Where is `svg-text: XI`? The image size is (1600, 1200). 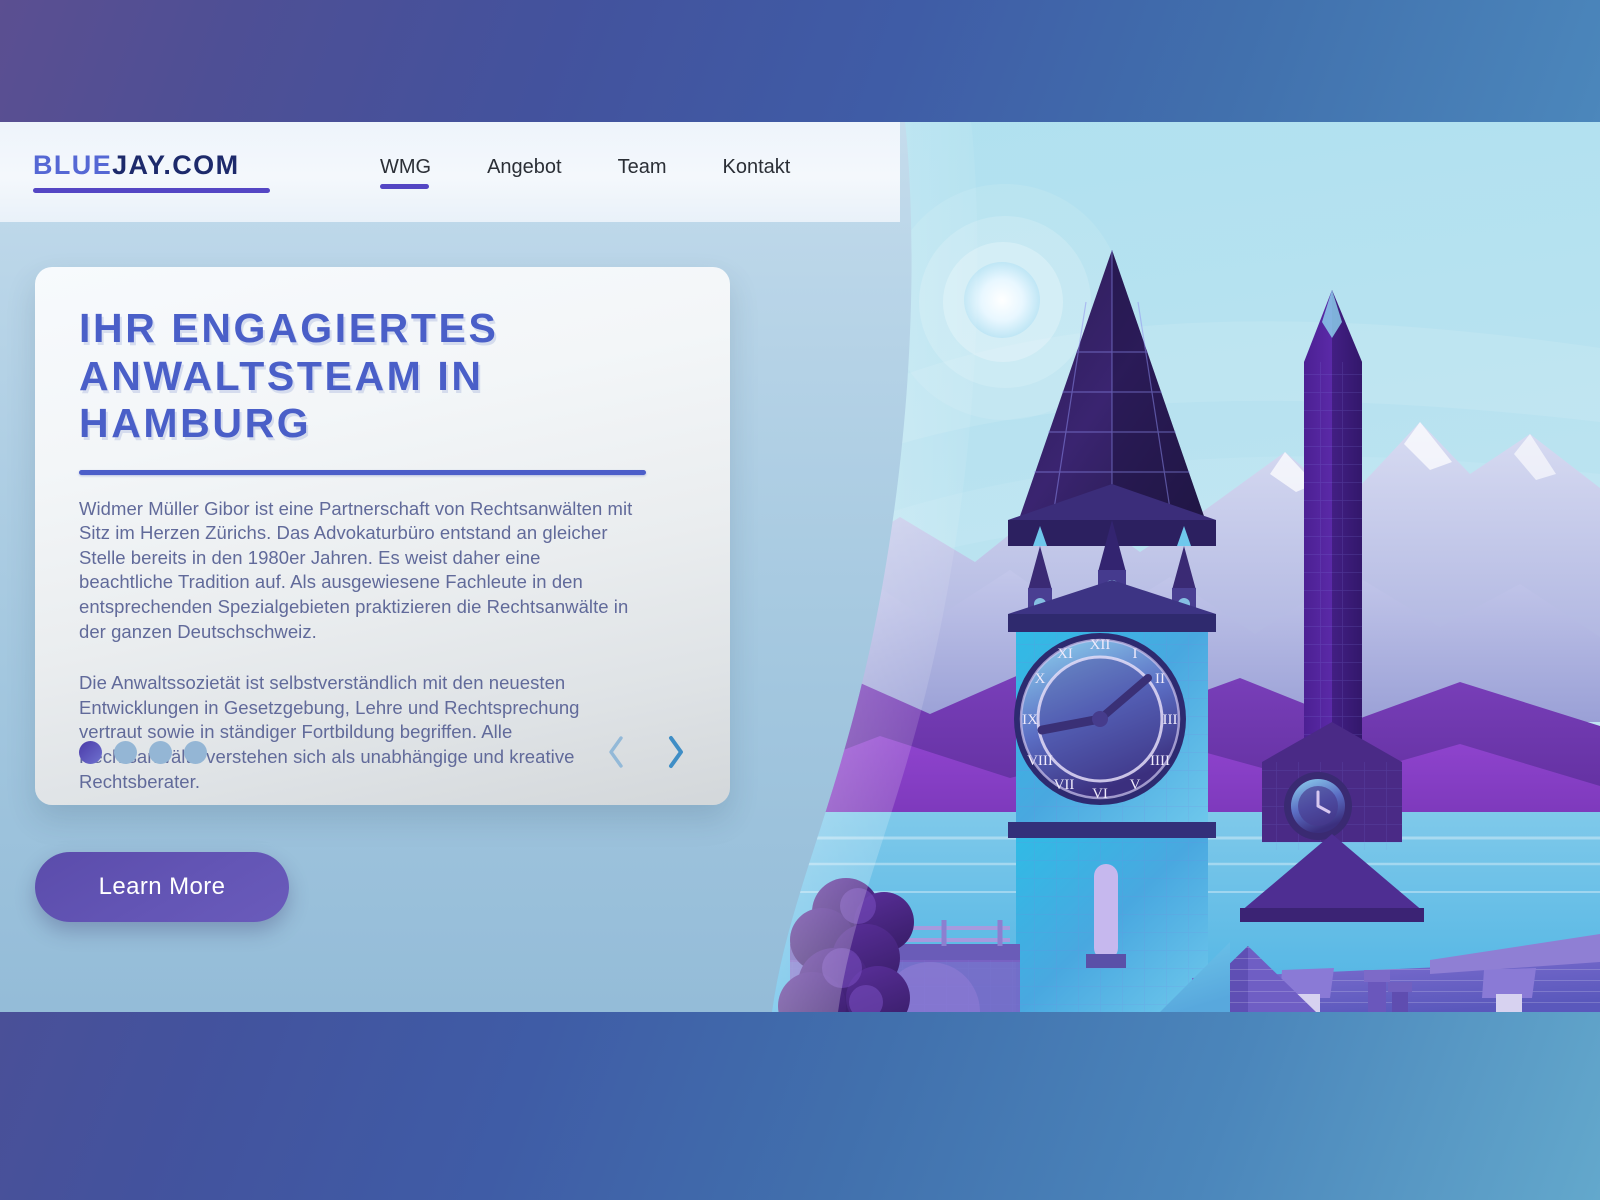 svg-text: XI is located at coordinates (1065, 654).